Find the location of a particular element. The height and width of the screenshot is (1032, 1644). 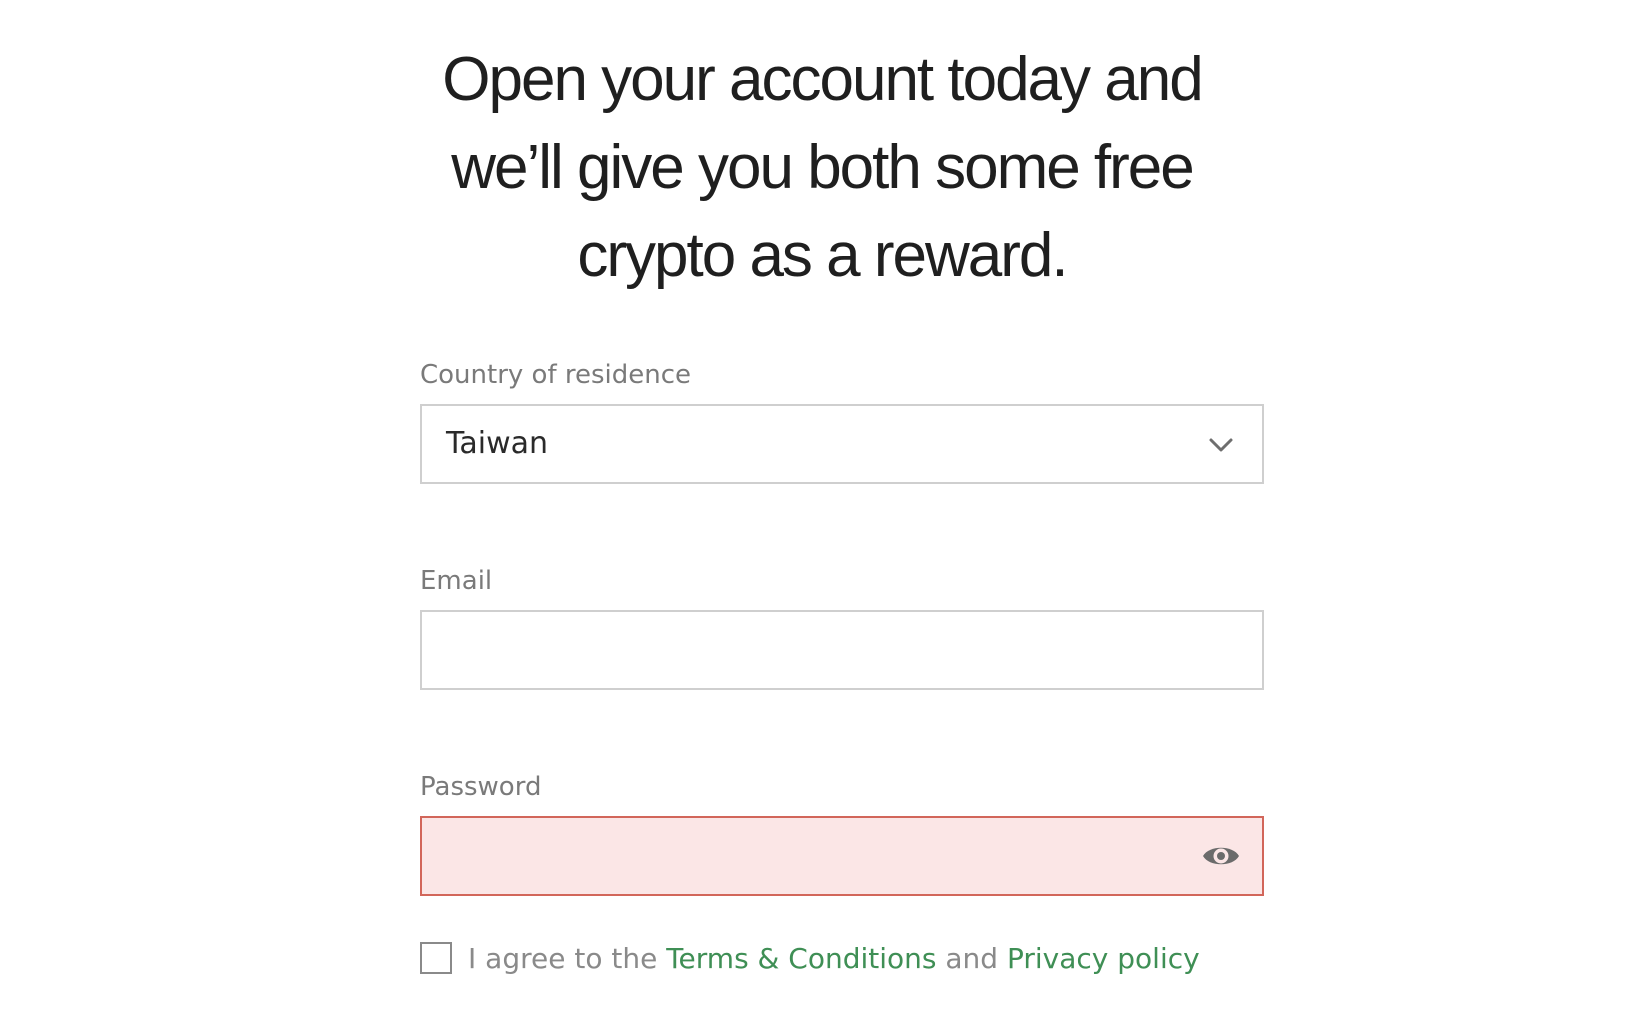

email-label: Email is located at coordinates (456, 581).